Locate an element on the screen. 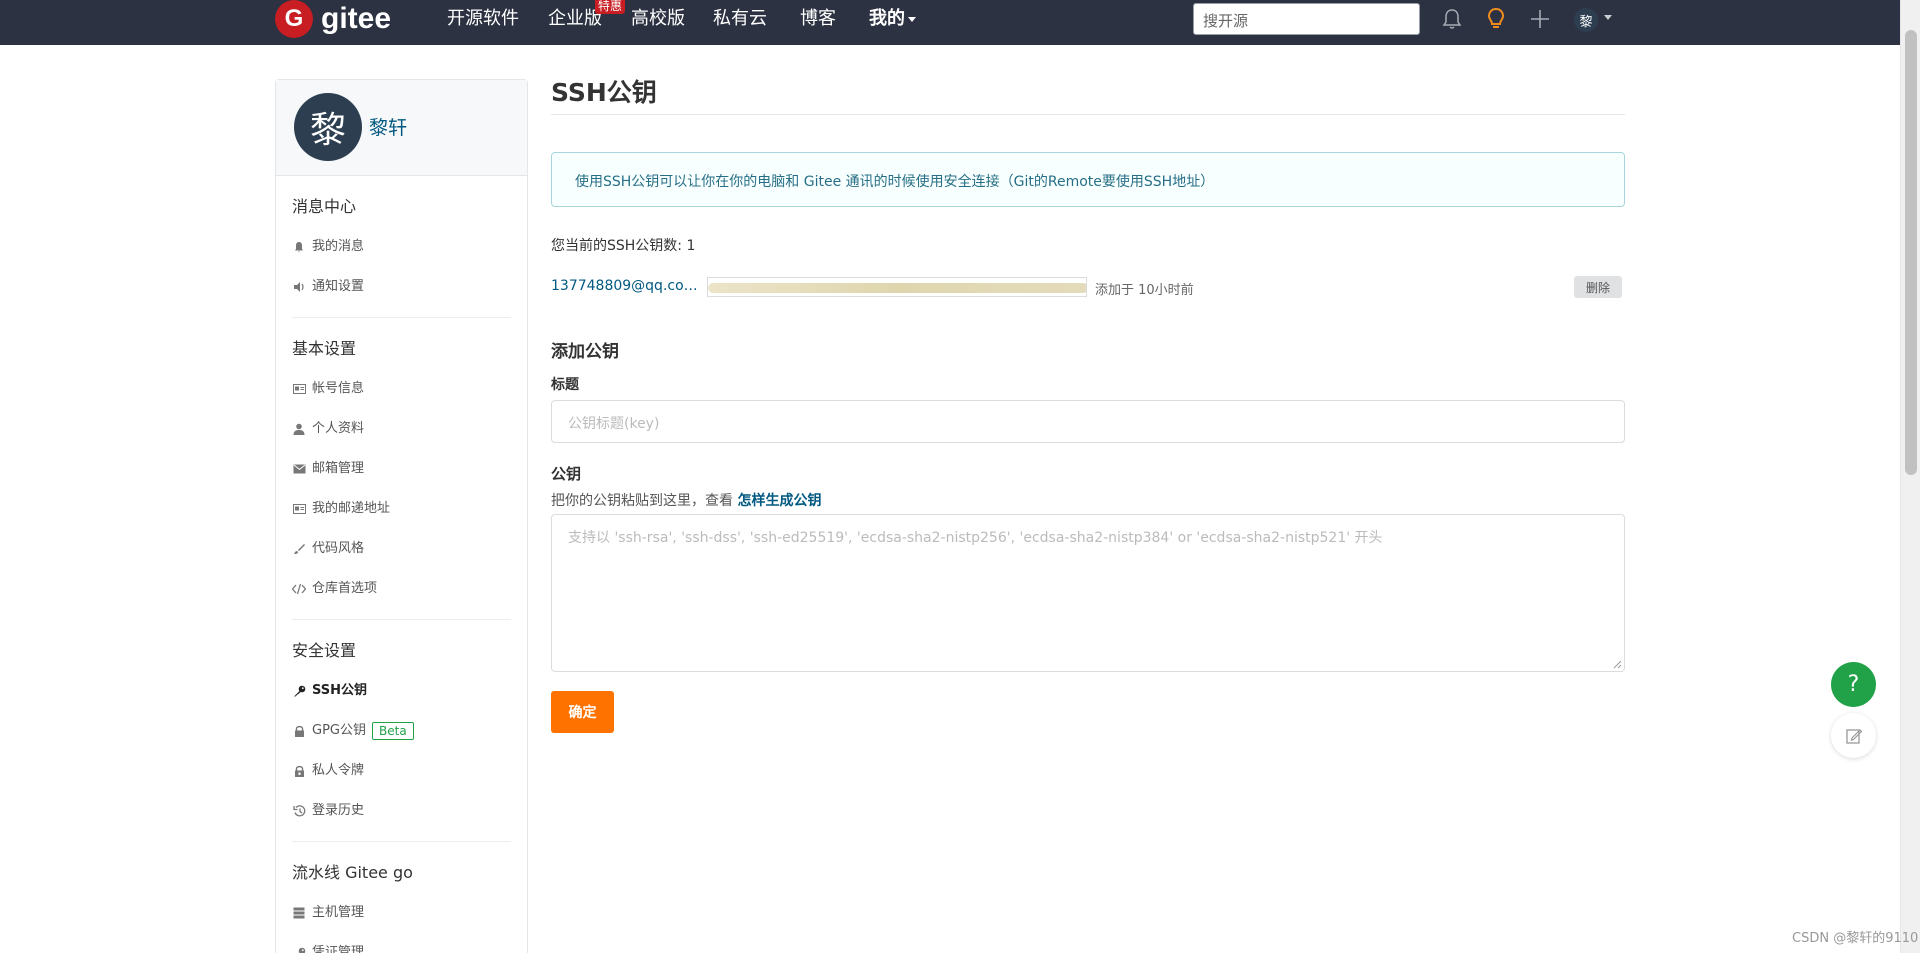 This screenshot has height=953, width=1920. sidebar-section-basic: 基本设置 帐号信息 个人资料 邮箱管理 我的邮递地址 代码风格 仓库首选项 is located at coordinates (401, 469).